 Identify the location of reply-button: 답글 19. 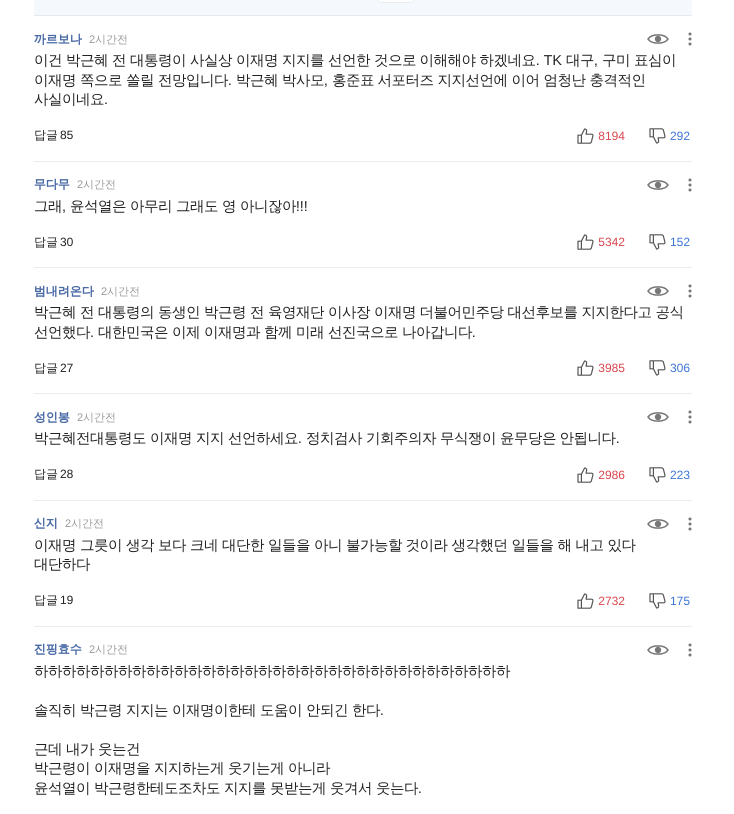
(54, 600).